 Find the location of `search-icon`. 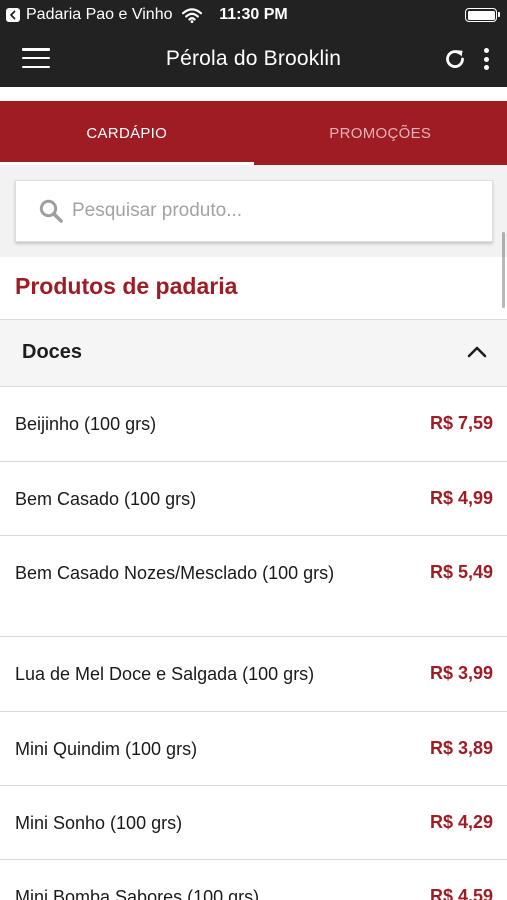

search-icon is located at coordinates (51, 211).